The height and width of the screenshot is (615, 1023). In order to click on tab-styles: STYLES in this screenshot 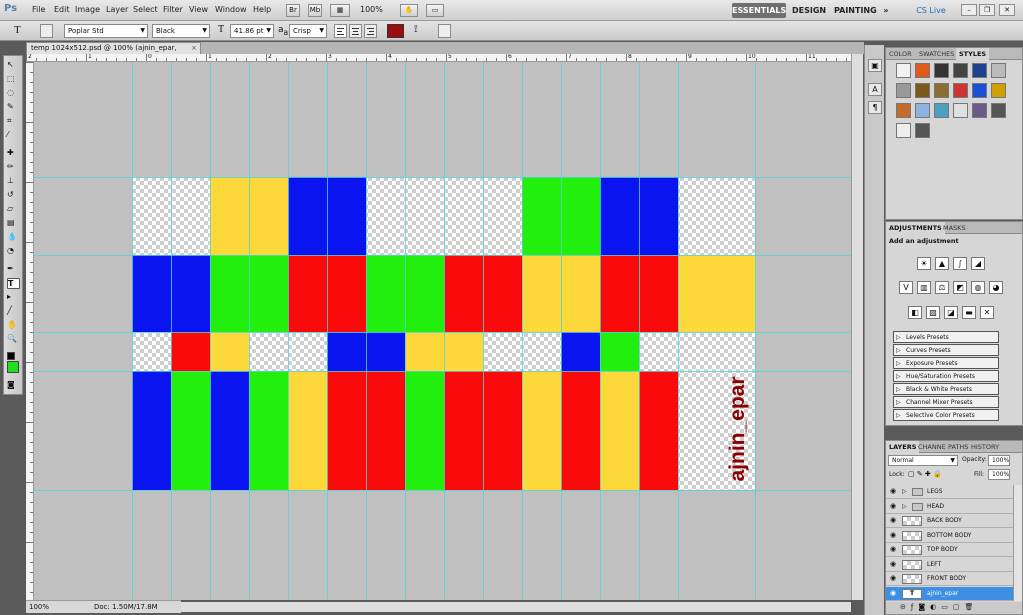, I will do `click(973, 54)`.